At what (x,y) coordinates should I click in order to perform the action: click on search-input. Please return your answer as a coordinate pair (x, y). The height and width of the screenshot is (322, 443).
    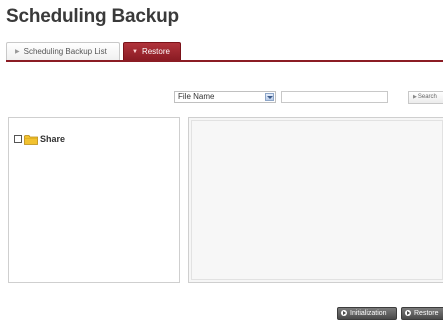
    Looking at the image, I should click on (334, 97).